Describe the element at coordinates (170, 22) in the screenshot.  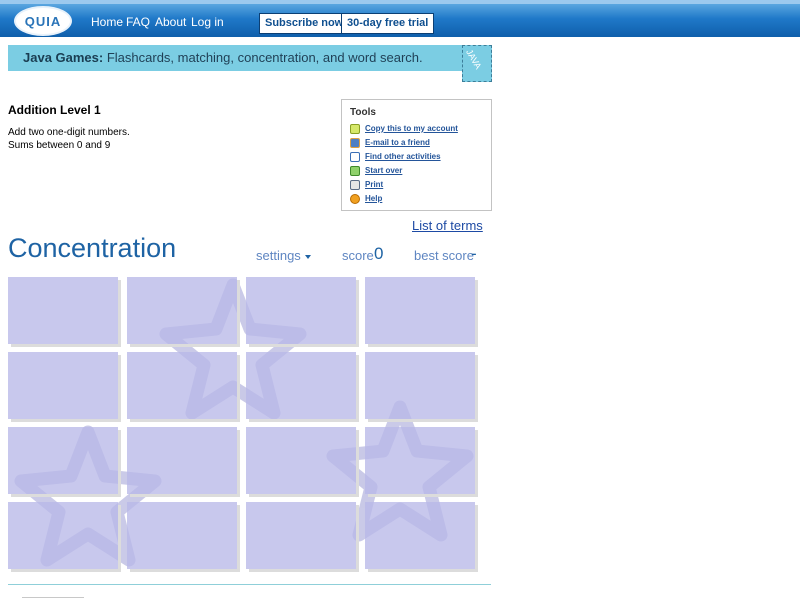
I see `nav-about-link: About` at that location.